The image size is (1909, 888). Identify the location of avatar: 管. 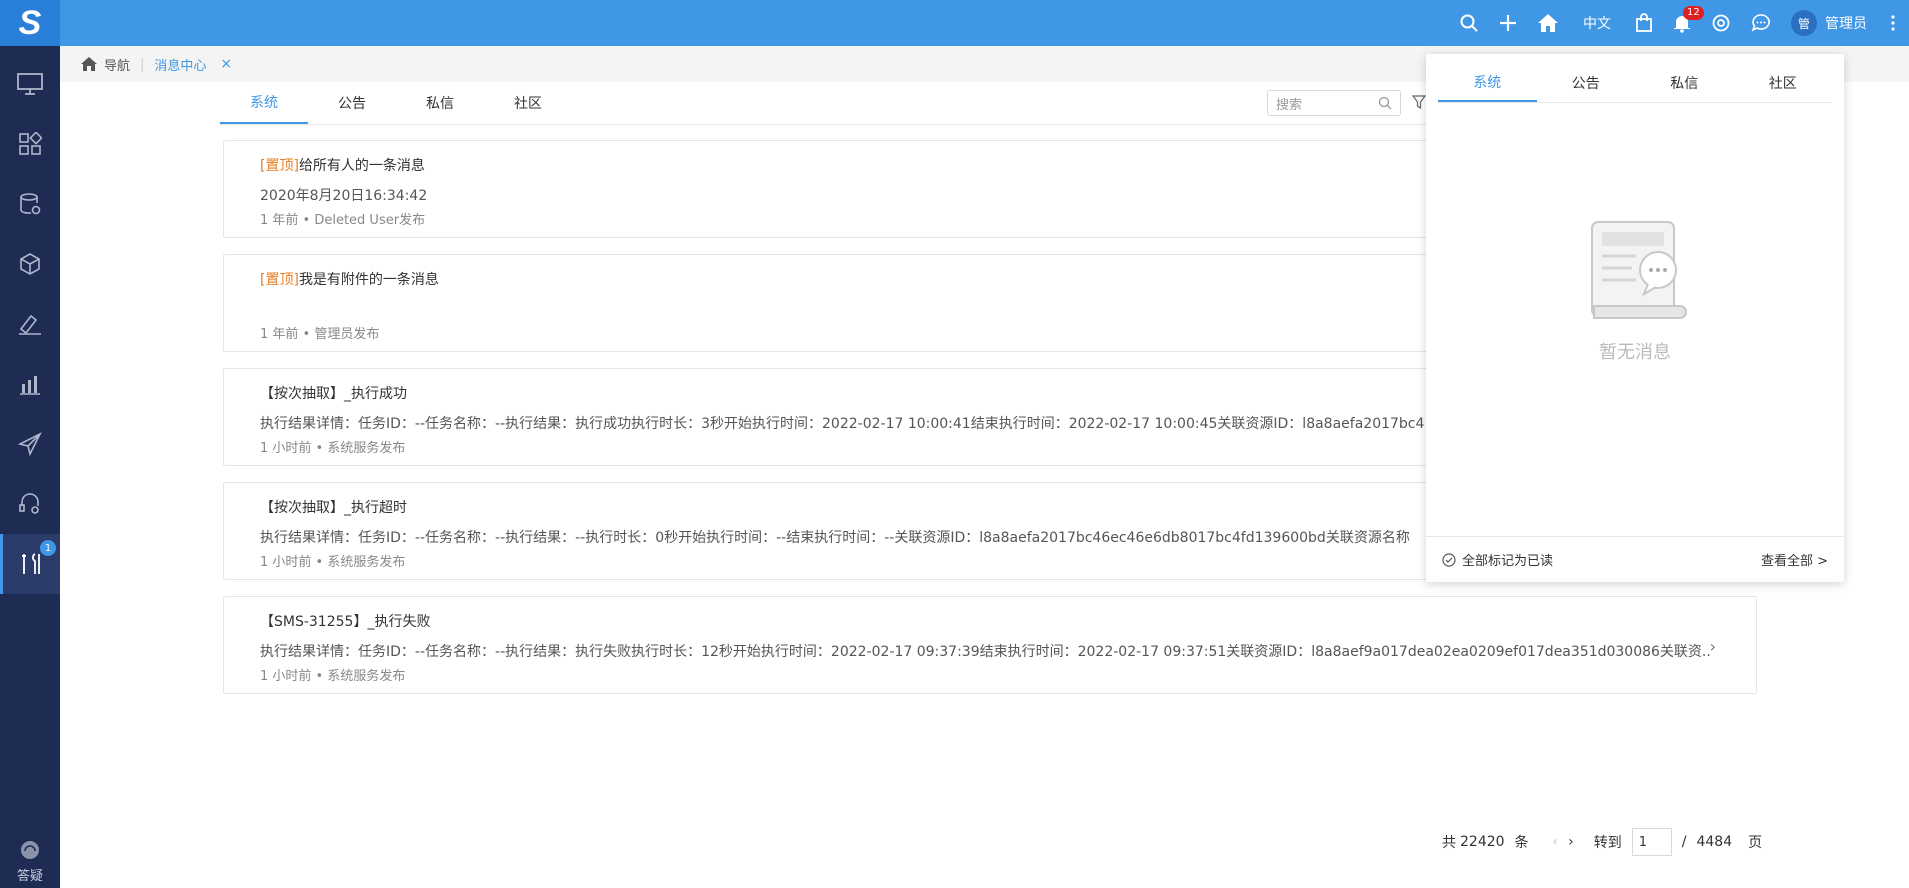
(1804, 23).